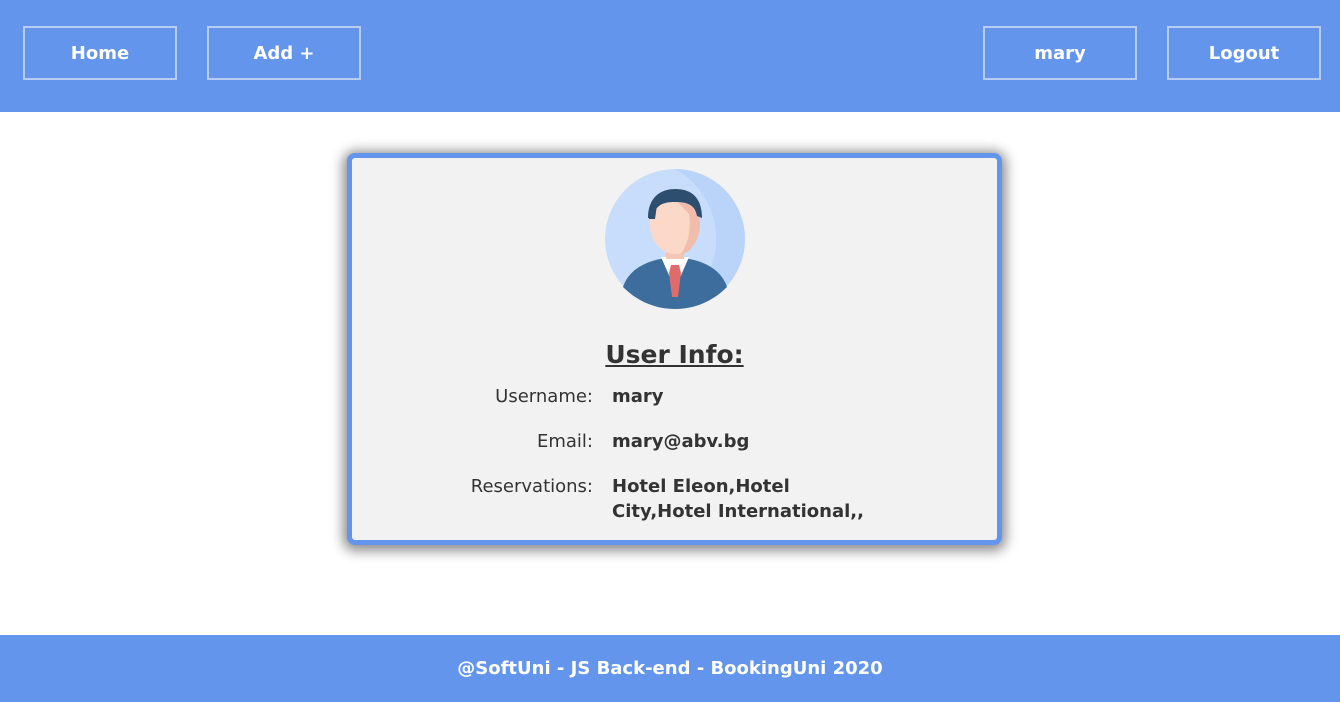 The height and width of the screenshot is (702, 1340). I want to click on email-value: mary@abv.bg, so click(681, 441).